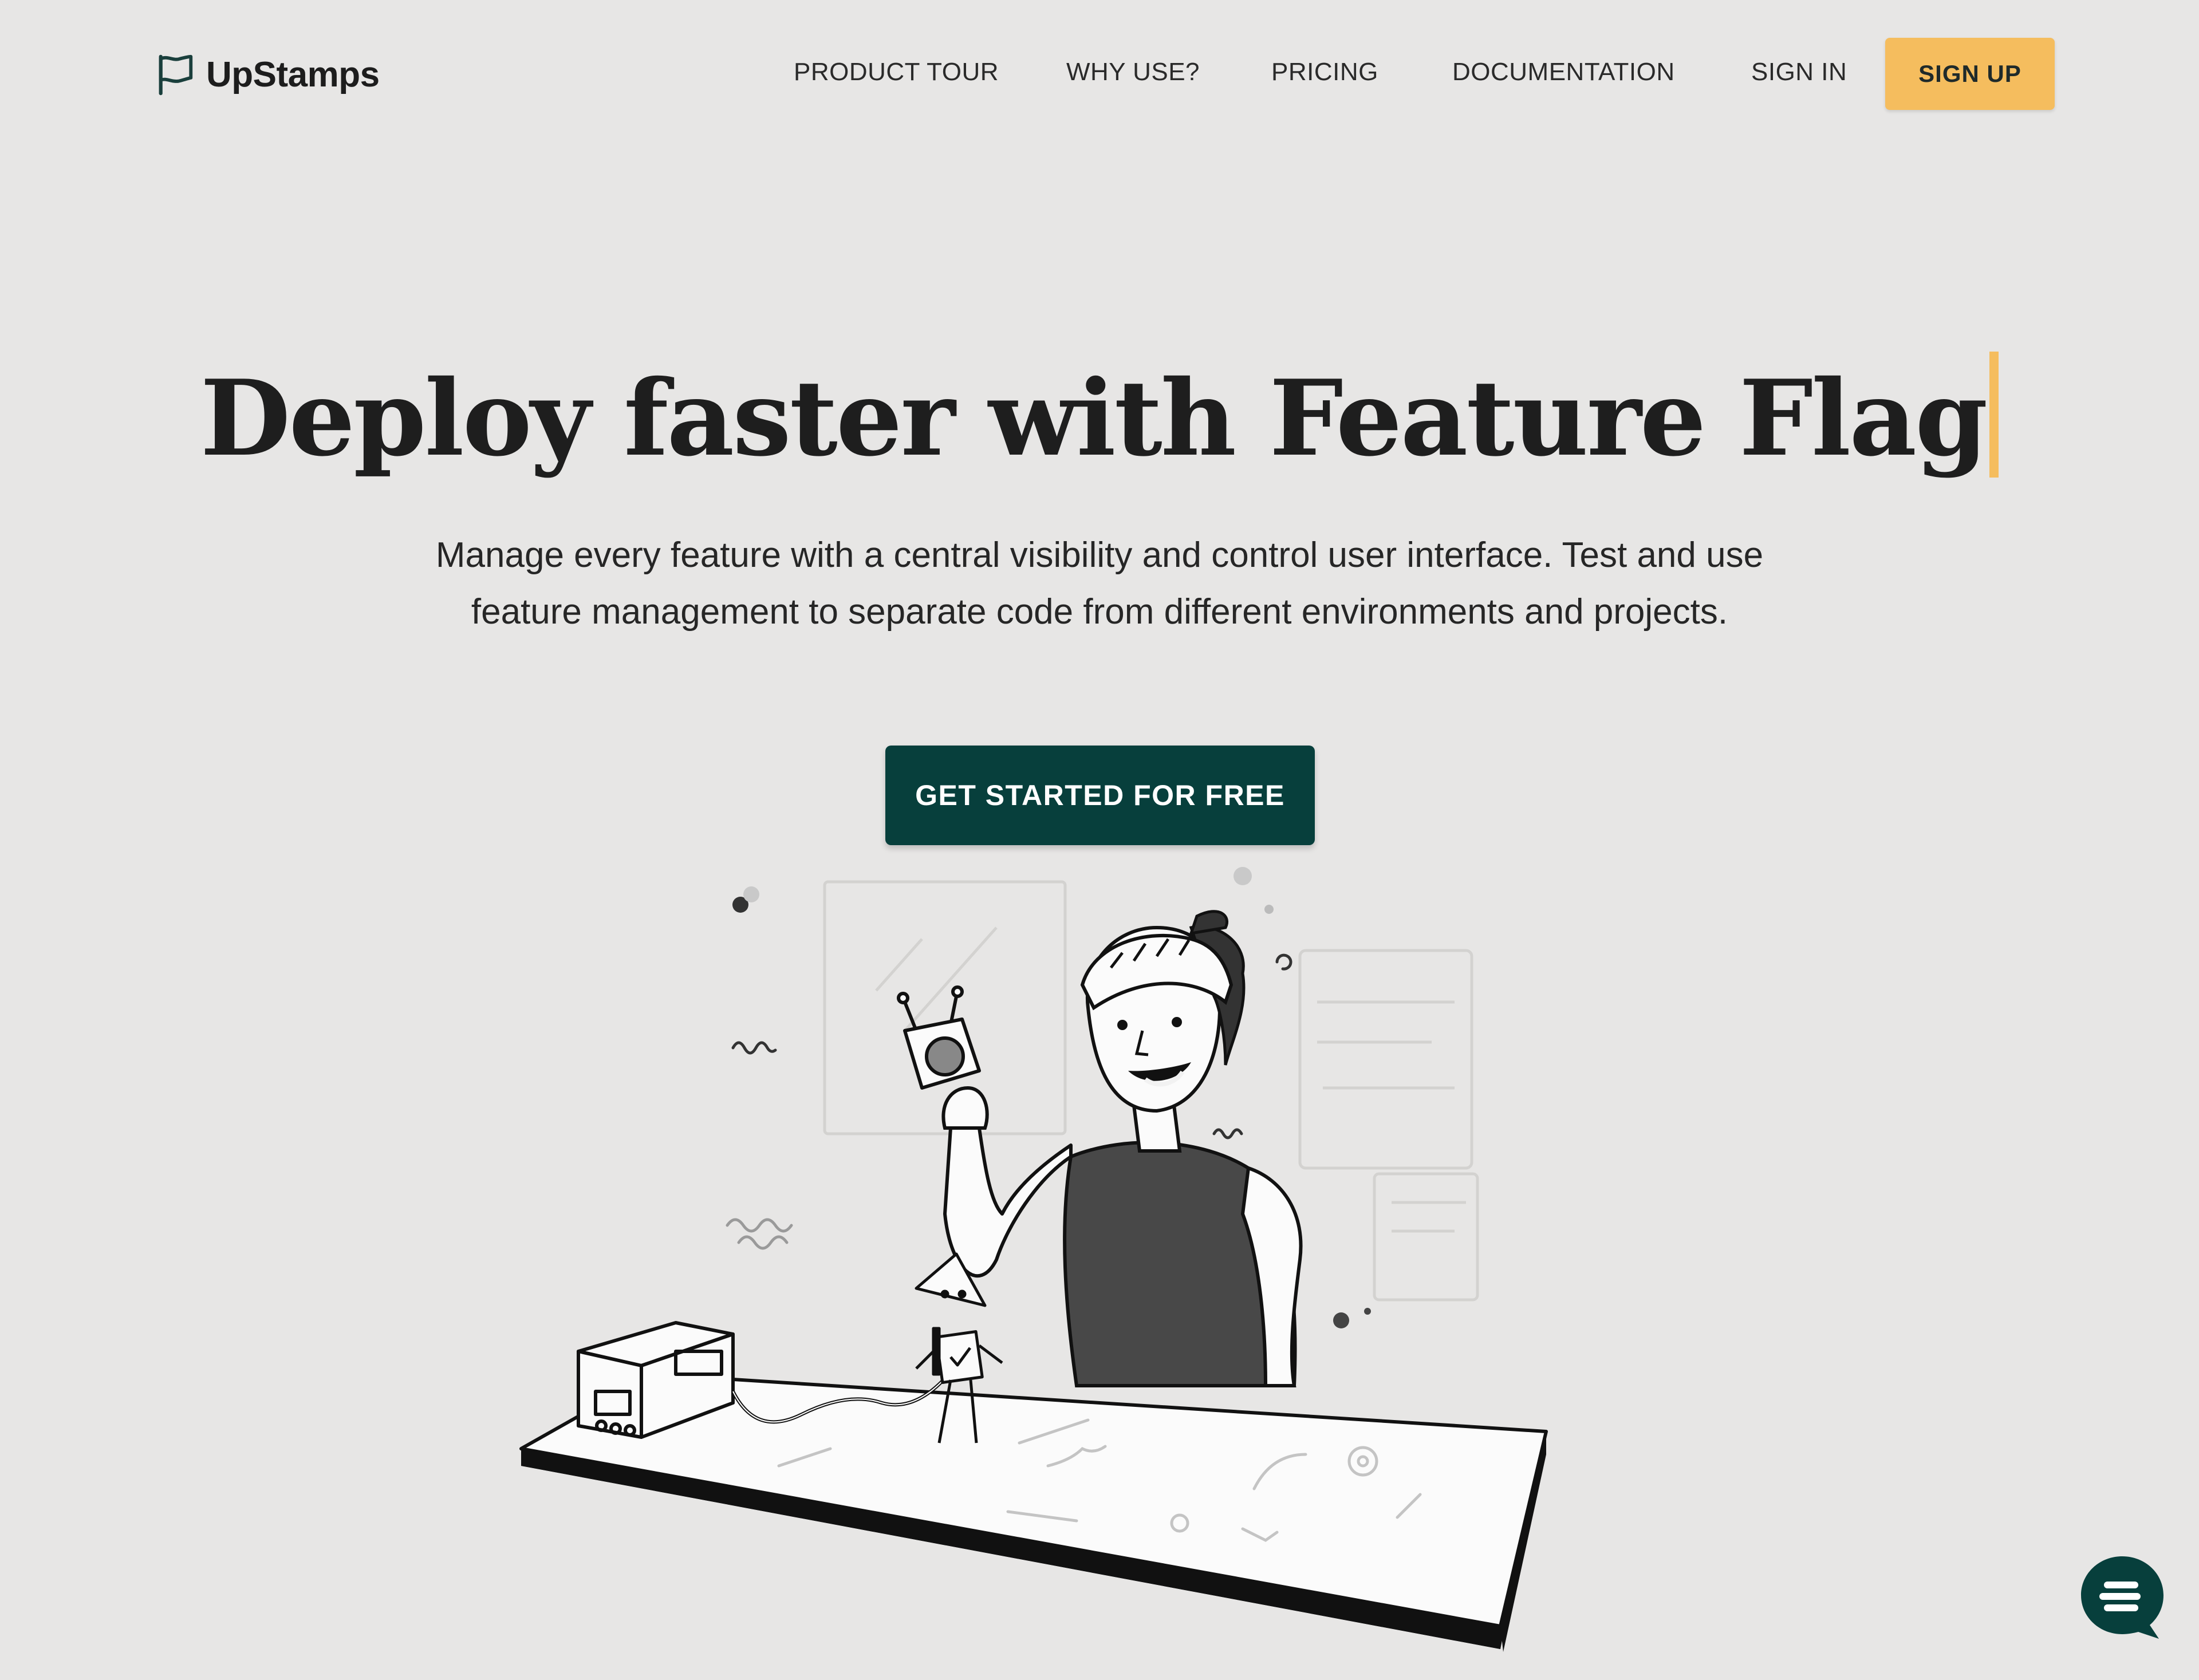  I want to click on nav-pricing: PRICING, so click(1324, 72).